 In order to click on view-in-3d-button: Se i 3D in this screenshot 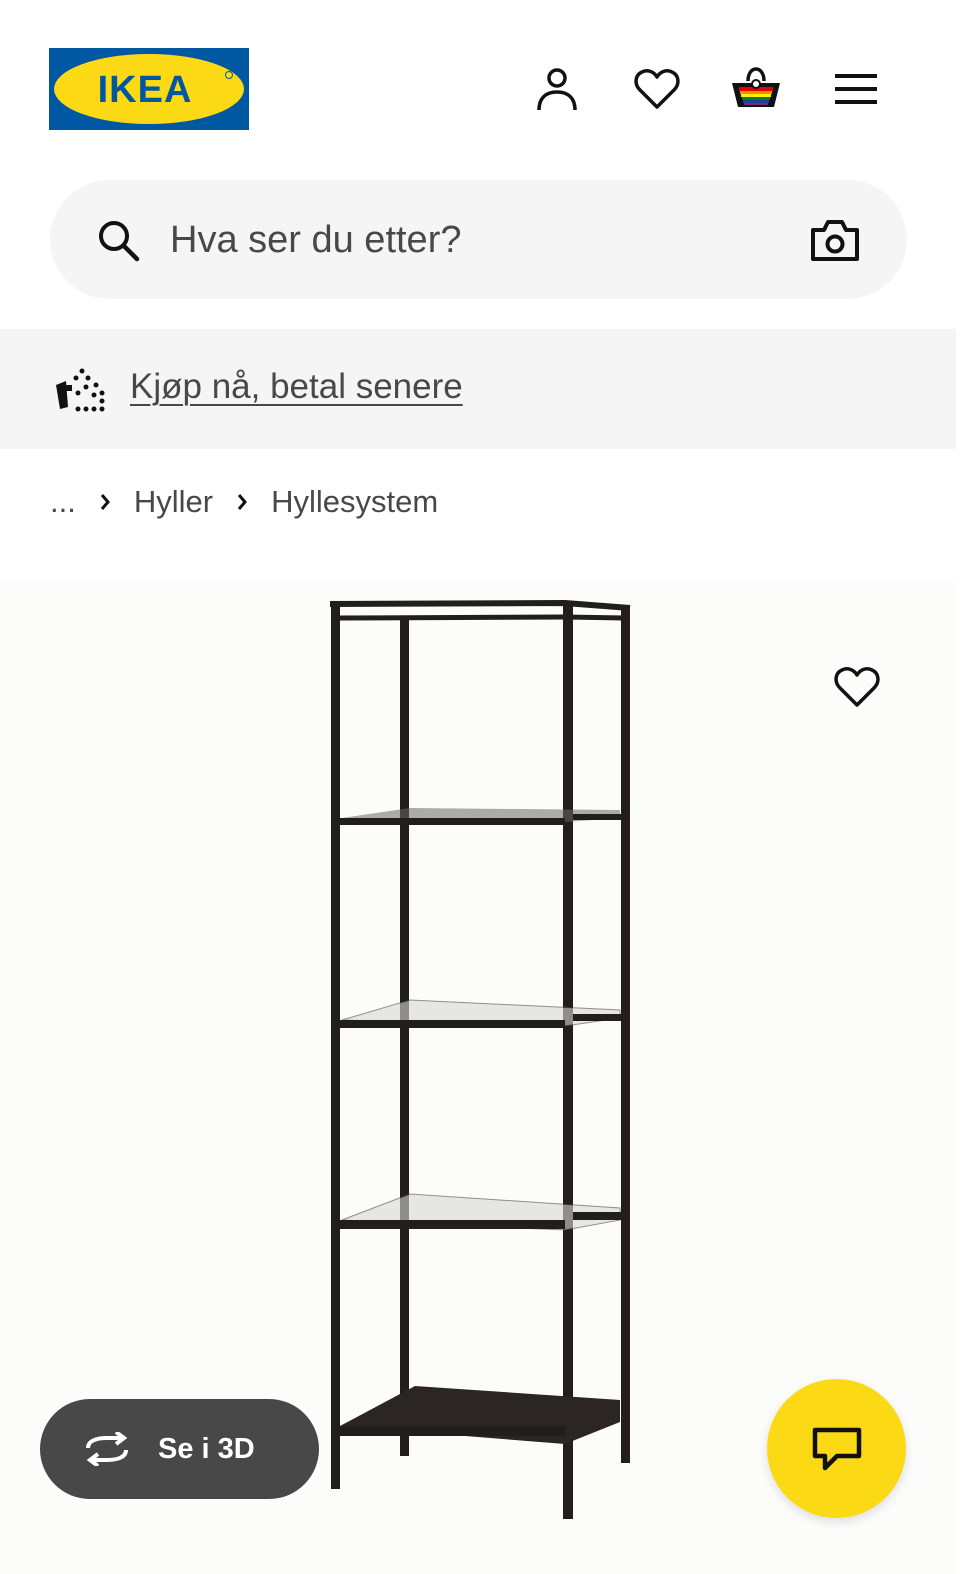, I will do `click(179, 1449)`.